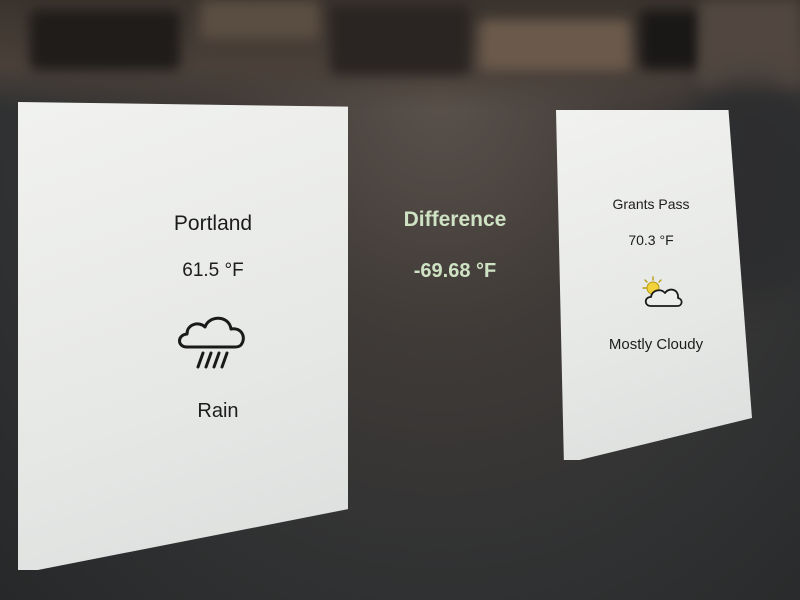 Image resolution: width=800 pixels, height=600 pixels. I want to click on weather-card-grants-pass: Grants Pass 70.3 °F Mostly Cloudy, so click(654, 285).